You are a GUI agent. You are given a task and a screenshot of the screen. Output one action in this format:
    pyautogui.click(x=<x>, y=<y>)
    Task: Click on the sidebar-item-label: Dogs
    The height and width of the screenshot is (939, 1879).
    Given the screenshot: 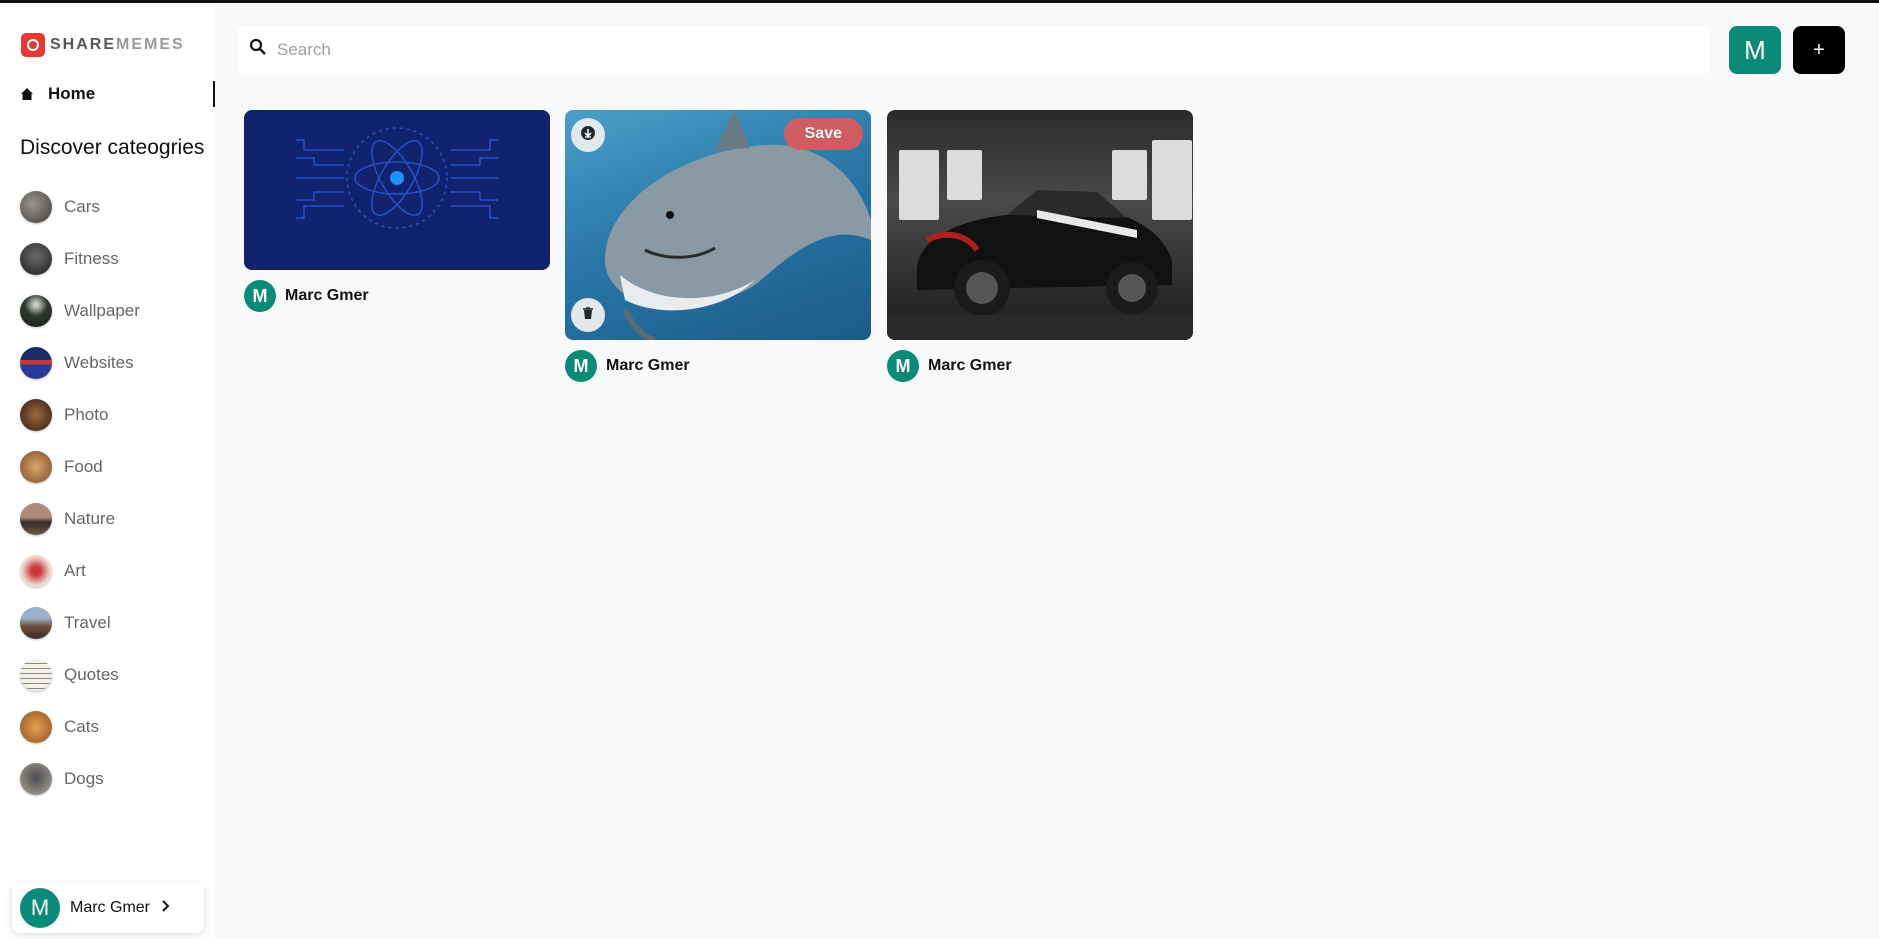 What is the action you would take?
    pyautogui.click(x=84, y=778)
    